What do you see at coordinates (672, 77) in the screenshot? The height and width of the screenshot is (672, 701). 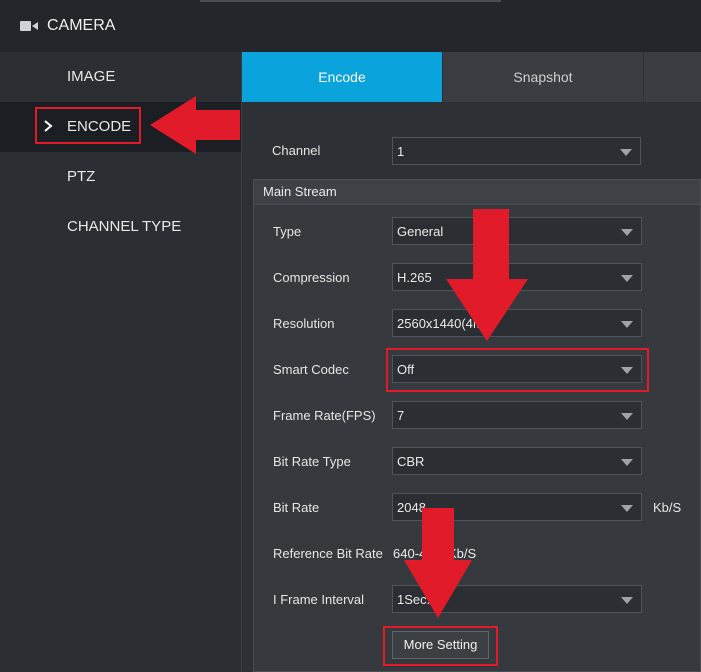 I see `tab-empty` at bounding box center [672, 77].